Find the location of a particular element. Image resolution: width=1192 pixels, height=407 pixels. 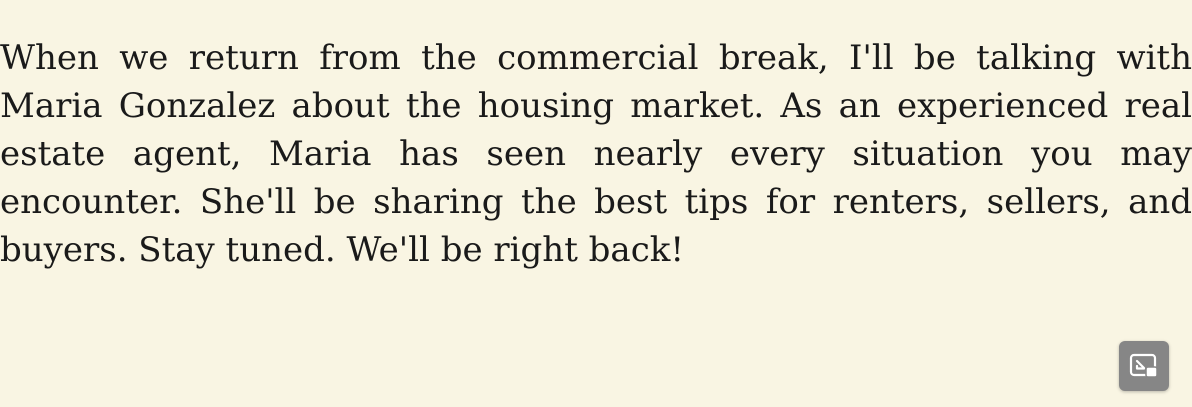

picture-in-picture-button is located at coordinates (1144, 366).